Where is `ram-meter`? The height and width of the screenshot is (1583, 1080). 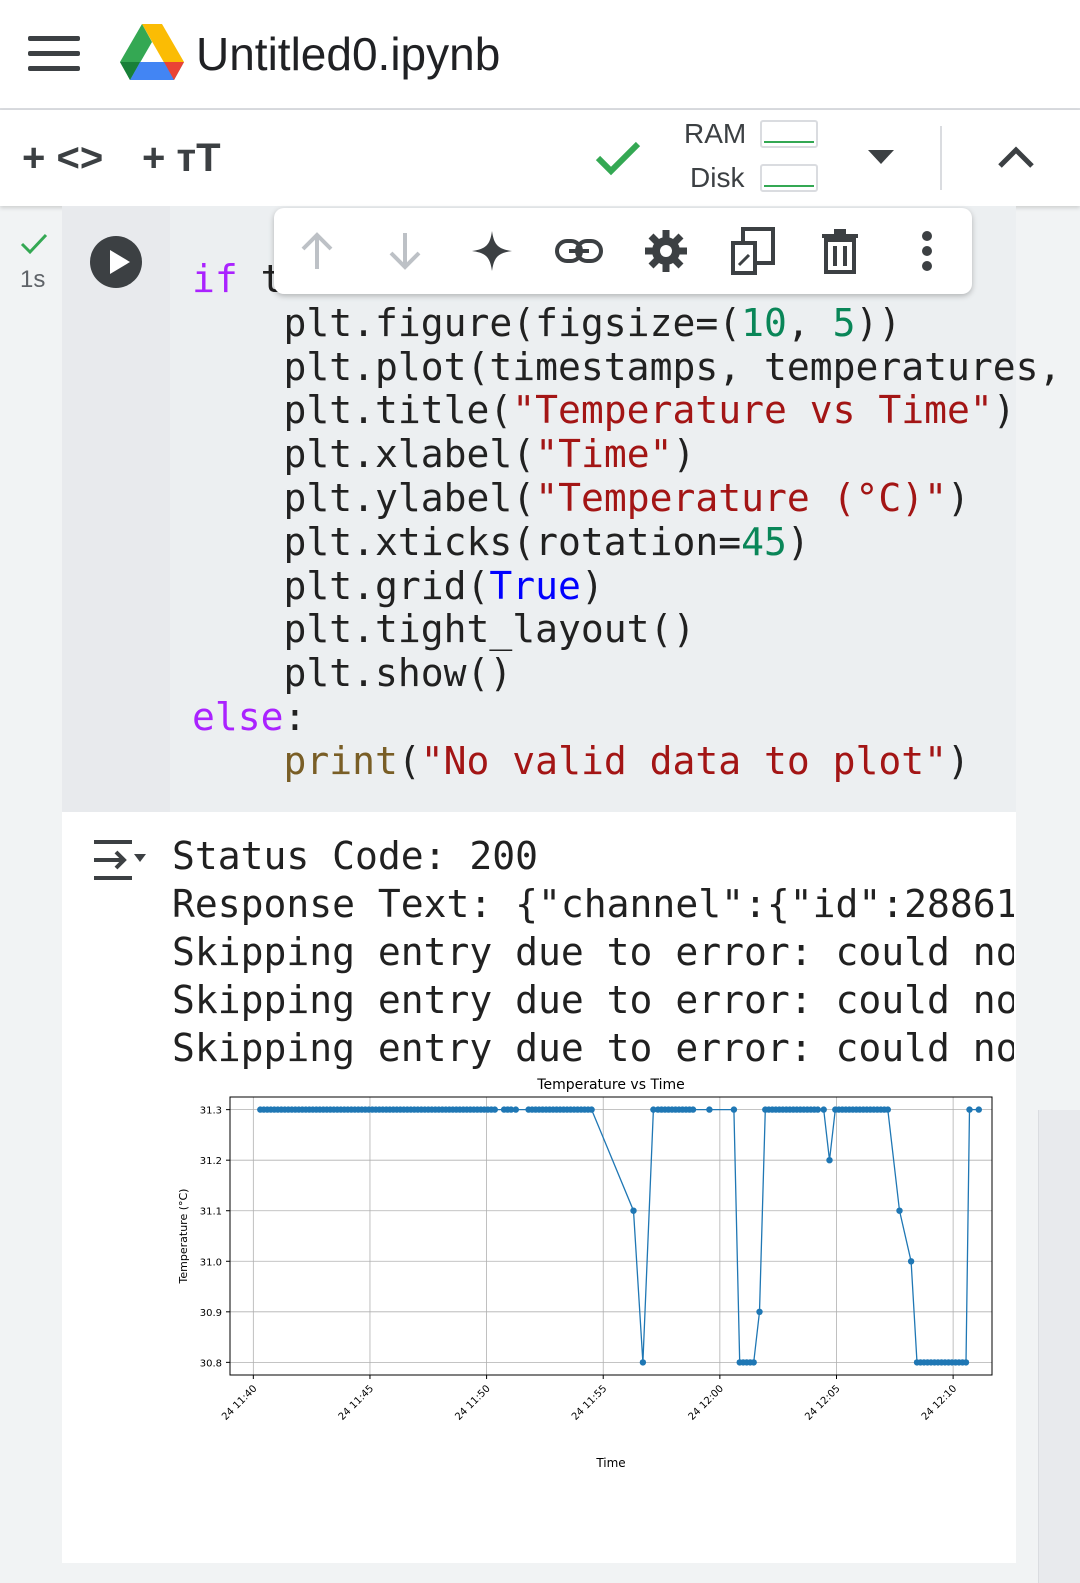
ram-meter is located at coordinates (789, 134).